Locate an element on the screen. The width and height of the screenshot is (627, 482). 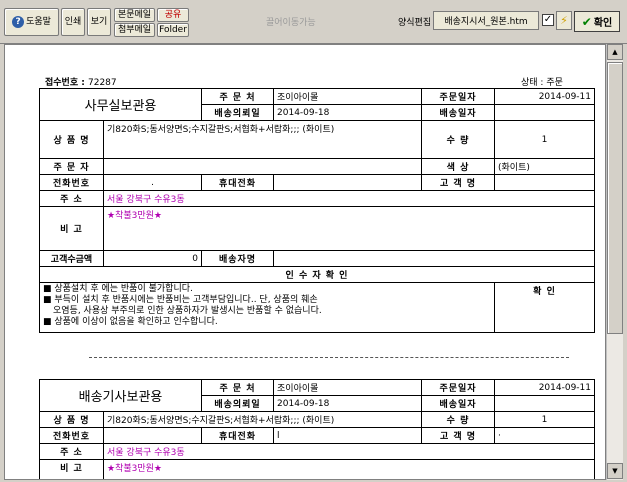
lightning-icon: ⚡ is located at coordinates (564, 20).